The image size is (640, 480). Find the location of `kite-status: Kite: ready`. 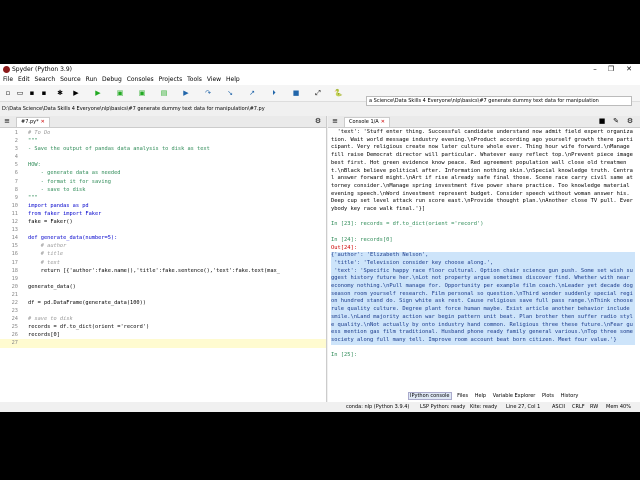

kite-status: Kite: ready is located at coordinates (483, 407).